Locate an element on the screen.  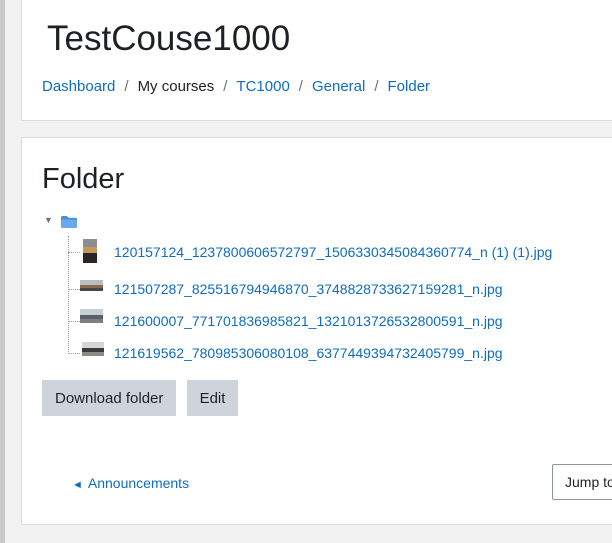
breadcrumb-my-courses: My courses is located at coordinates (176, 86).